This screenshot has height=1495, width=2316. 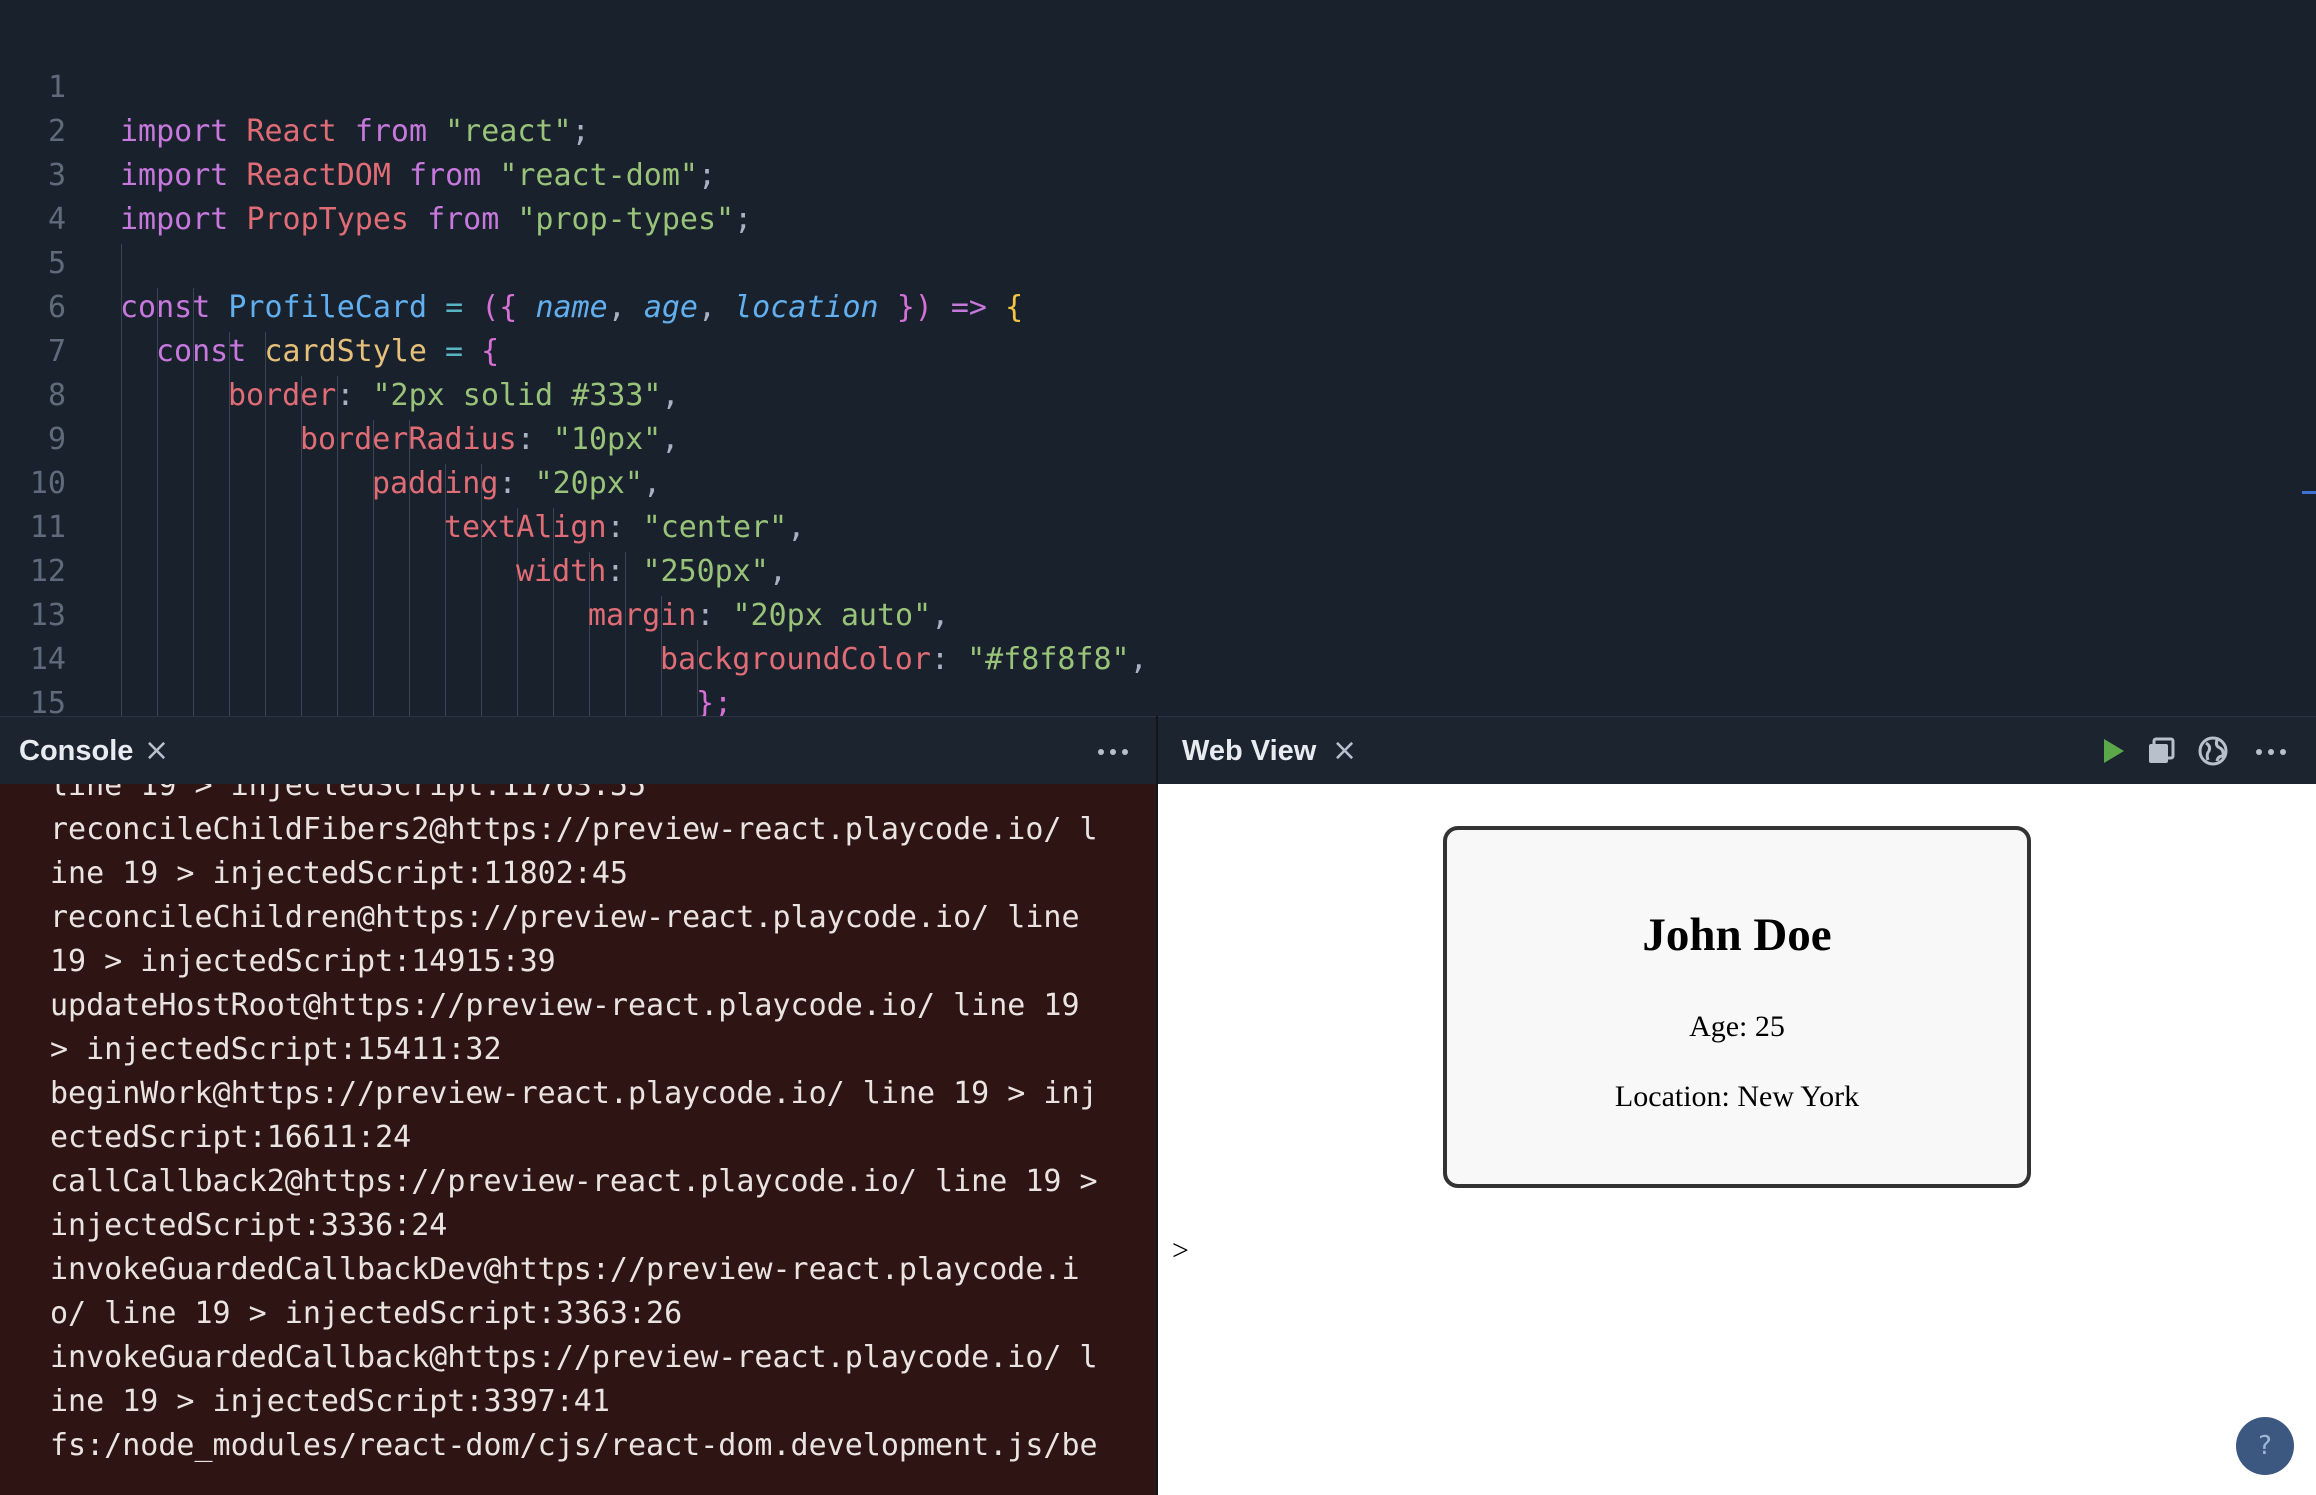 What do you see at coordinates (1158, 129) in the screenshot?
I see `code-line: 2 import ReactDOM from "react-dom";` at bounding box center [1158, 129].